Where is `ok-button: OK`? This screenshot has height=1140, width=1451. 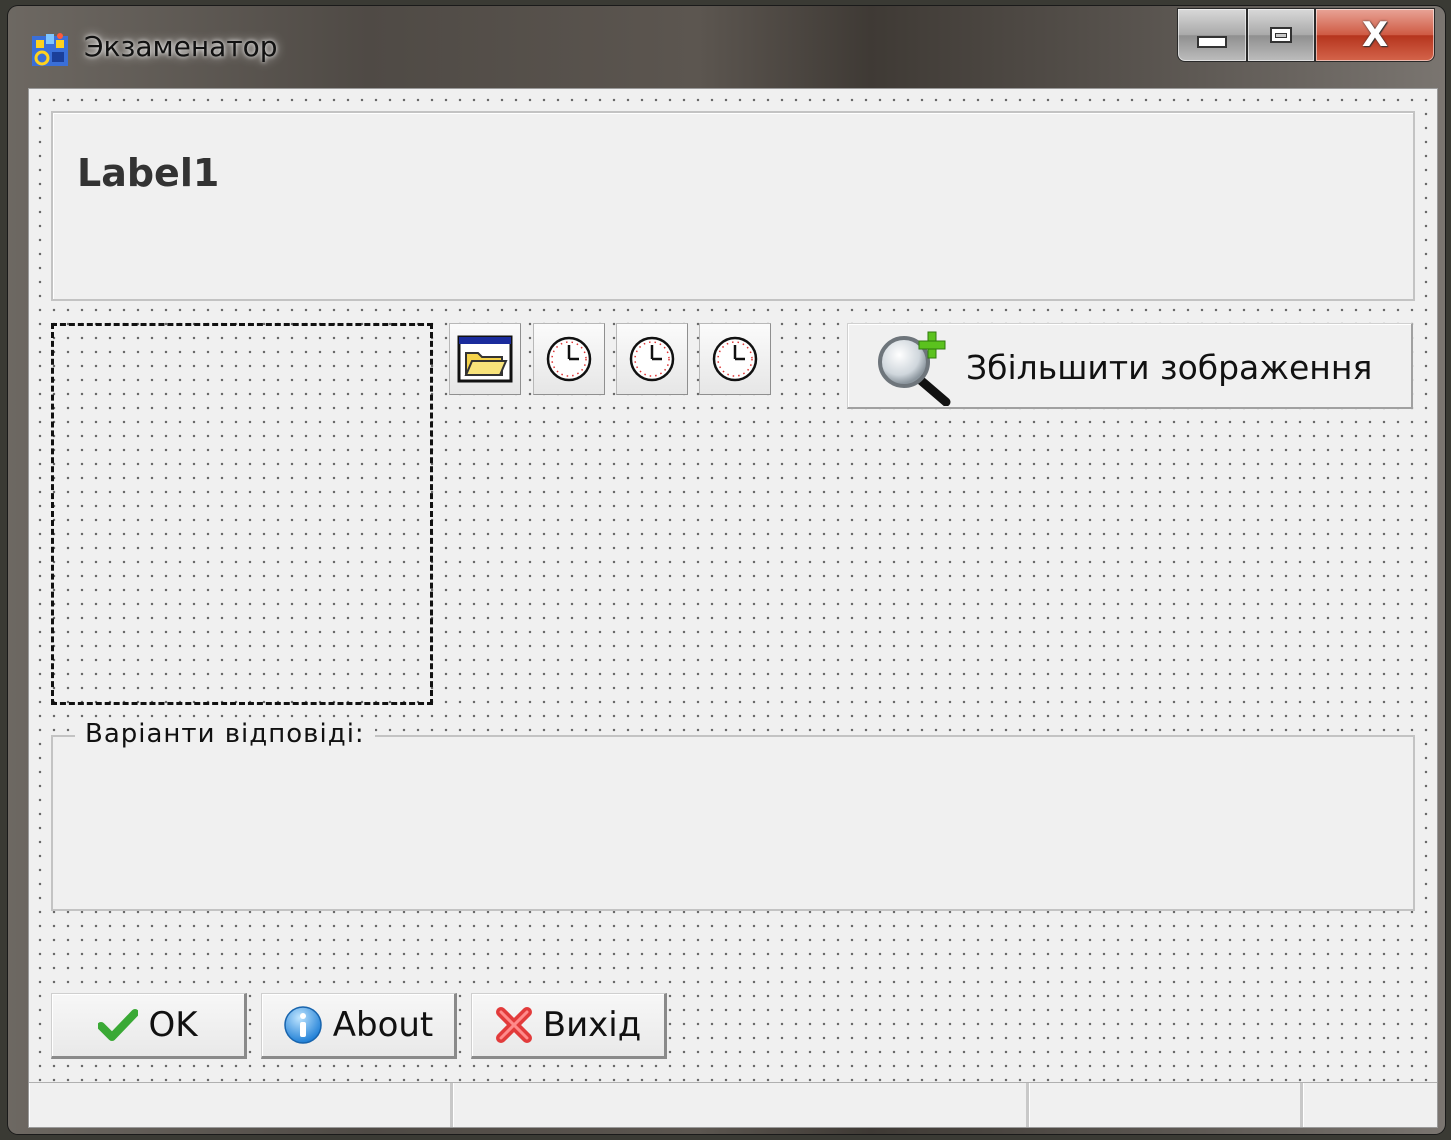 ok-button: OK is located at coordinates (149, 1026).